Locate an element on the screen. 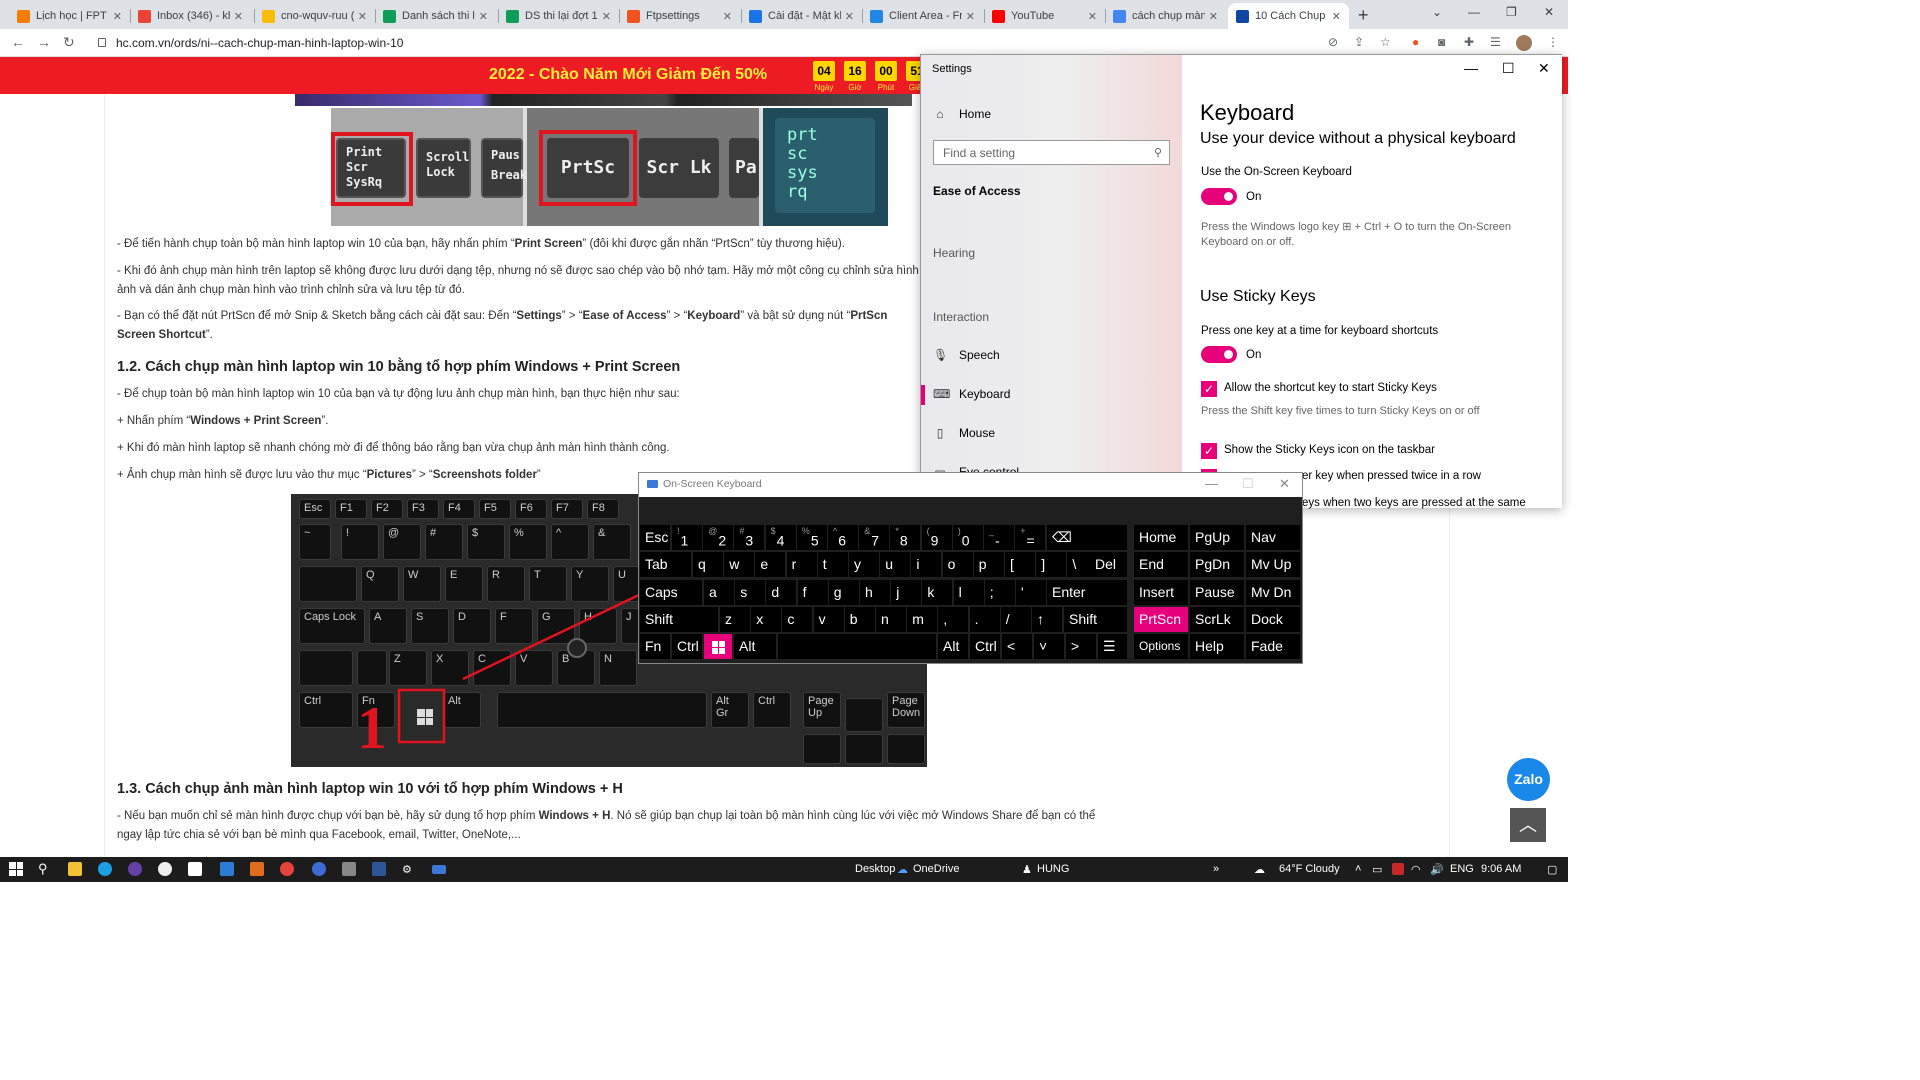  browser-tab: DS thi lại đợt 1 ✕ is located at coordinates (558, 16).